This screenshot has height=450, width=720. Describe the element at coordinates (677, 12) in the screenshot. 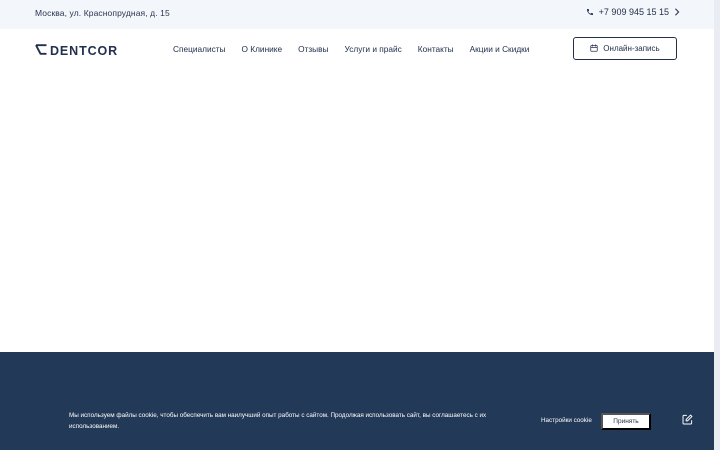

I see `chevron-right-icon` at that location.